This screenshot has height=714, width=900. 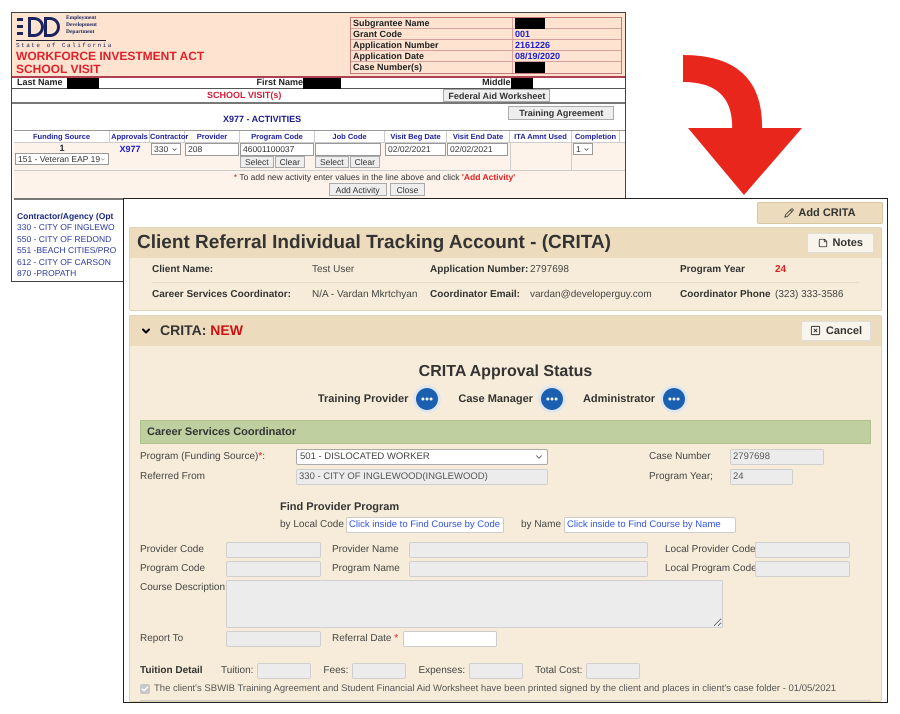 I want to click on field-label: Program Year;, so click(x=681, y=477).